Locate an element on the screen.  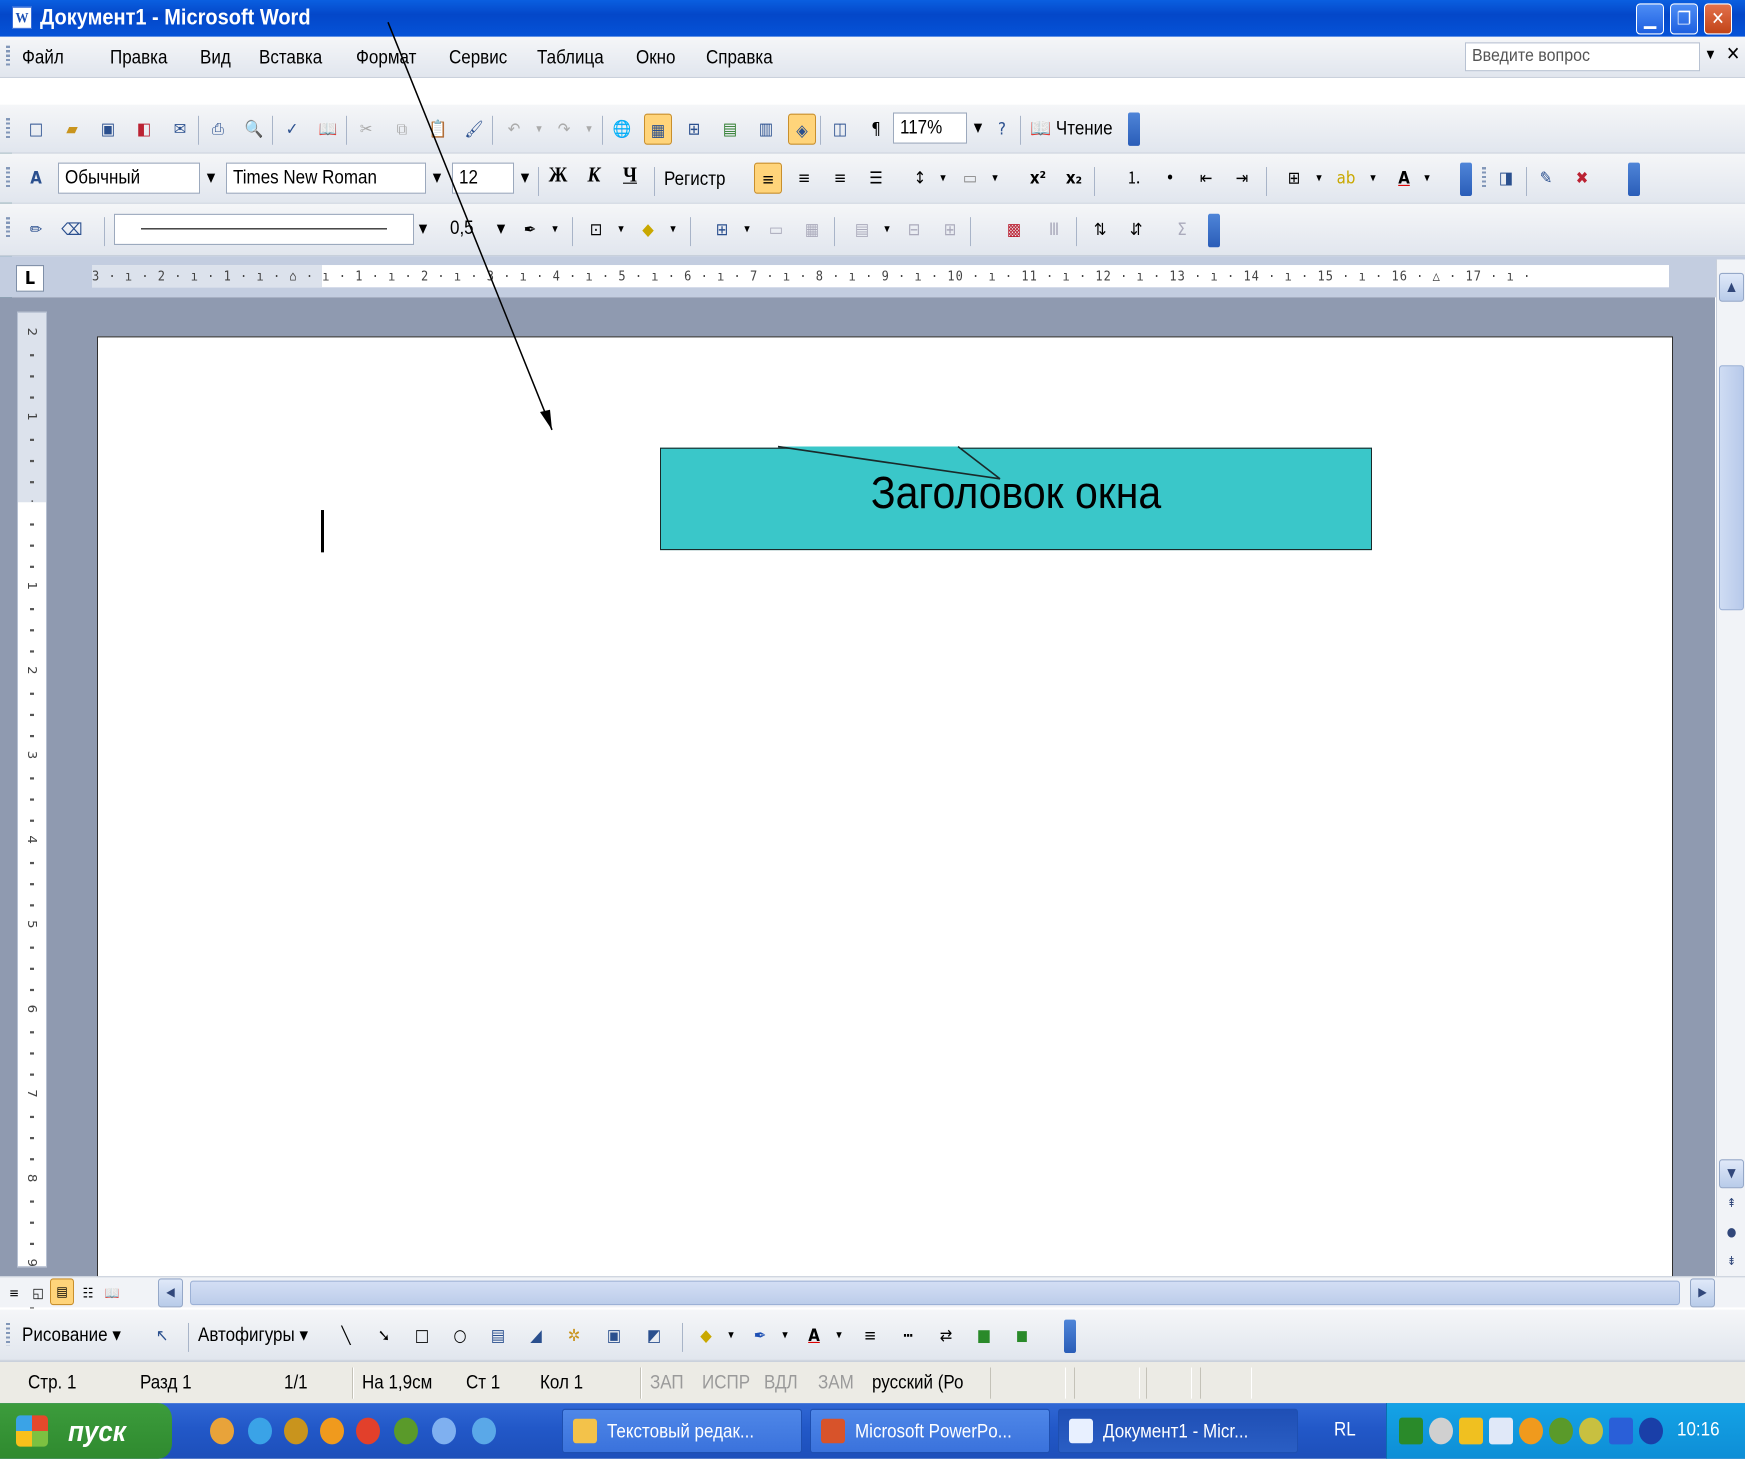
line-weight-dropdown-icon: ▼ is located at coordinates (501, 229).